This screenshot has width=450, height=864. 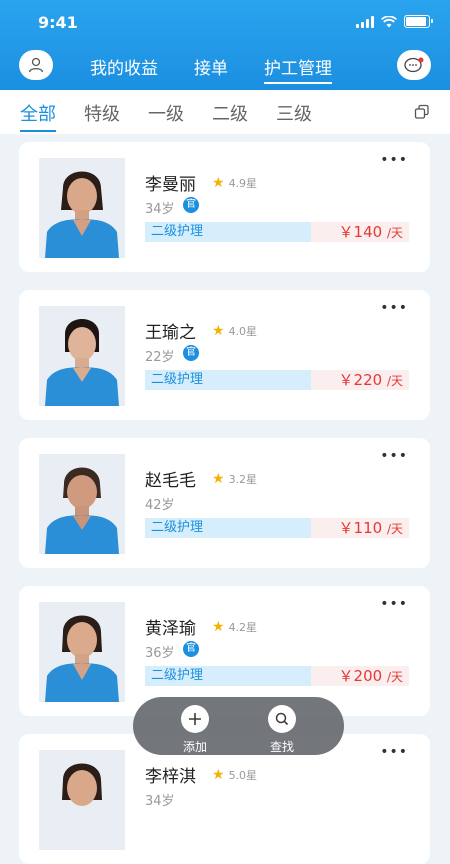 What do you see at coordinates (418, 21) in the screenshot?
I see `battery-icon` at bounding box center [418, 21].